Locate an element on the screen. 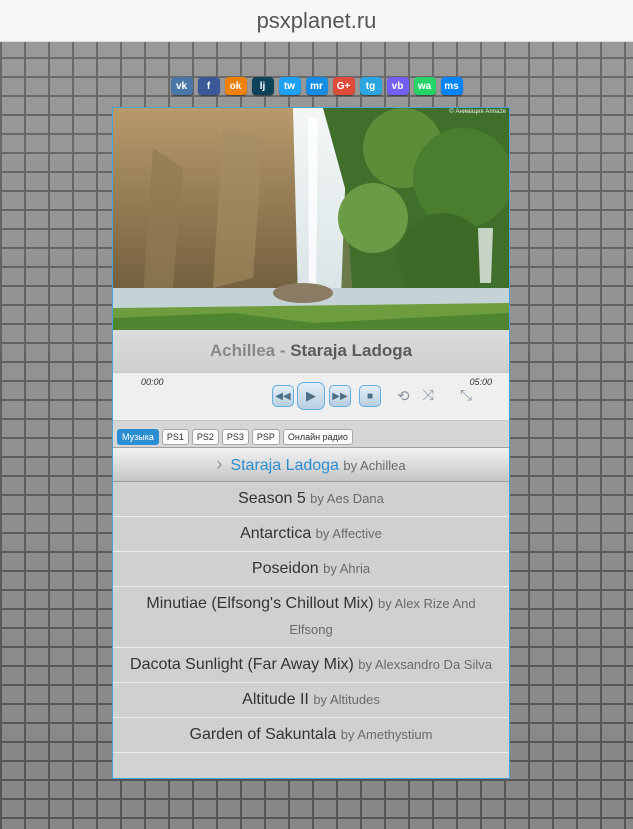 The image size is (633, 829). play-button: ▶ is located at coordinates (311, 396).